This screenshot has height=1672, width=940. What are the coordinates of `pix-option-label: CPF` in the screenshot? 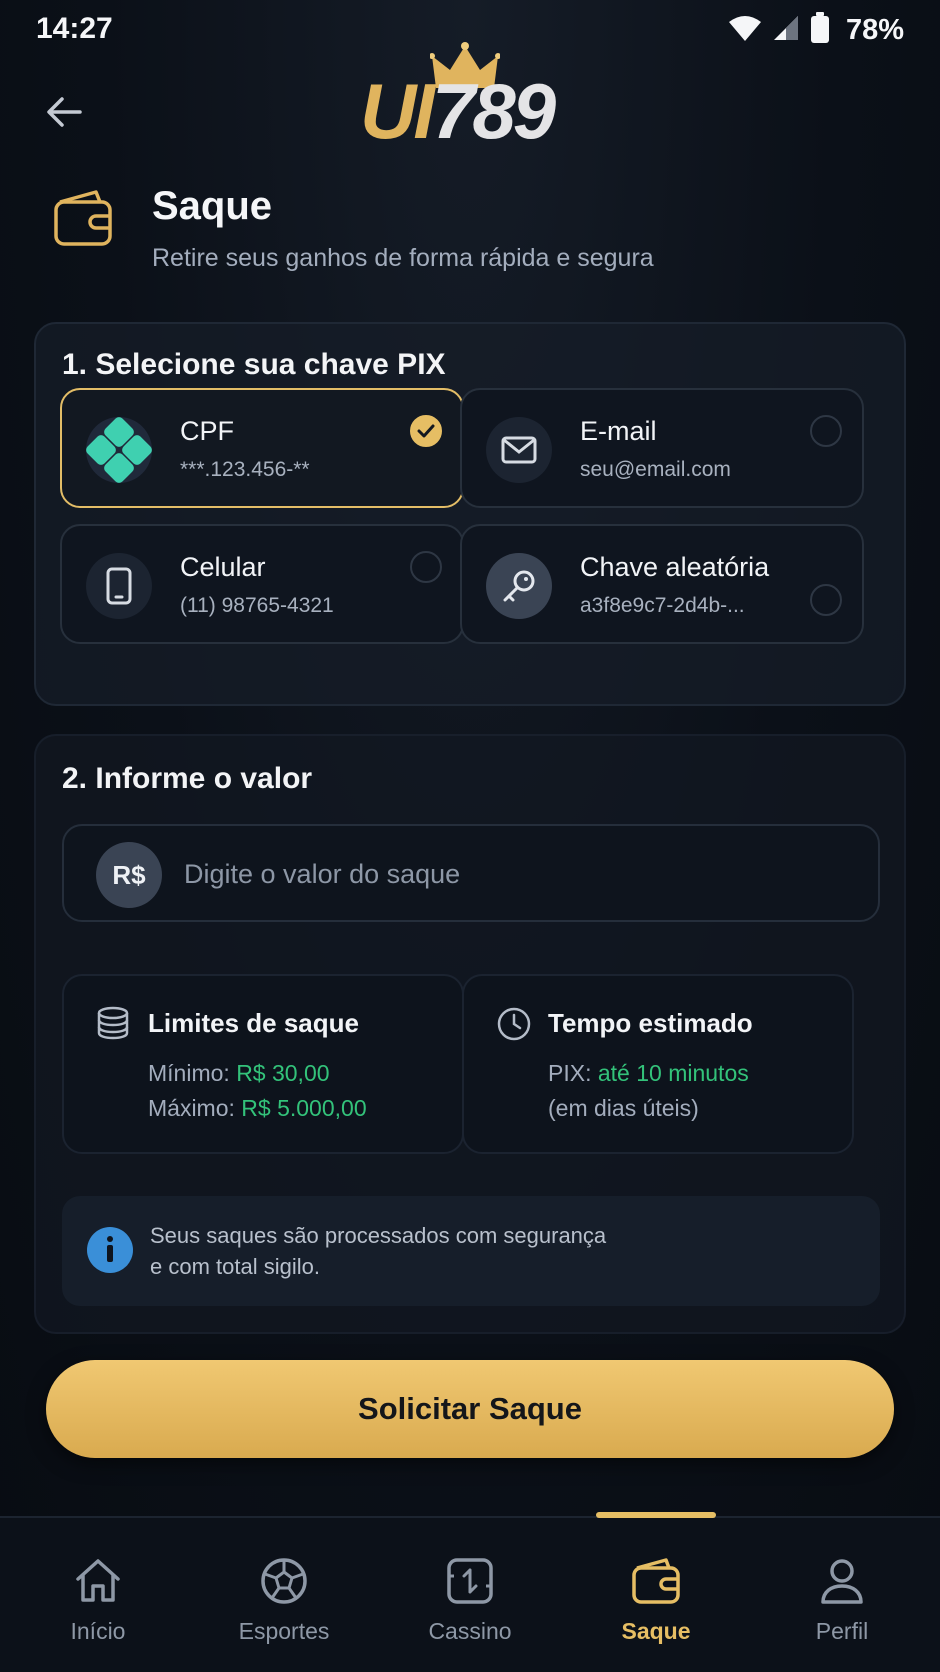 It's located at (207, 431).